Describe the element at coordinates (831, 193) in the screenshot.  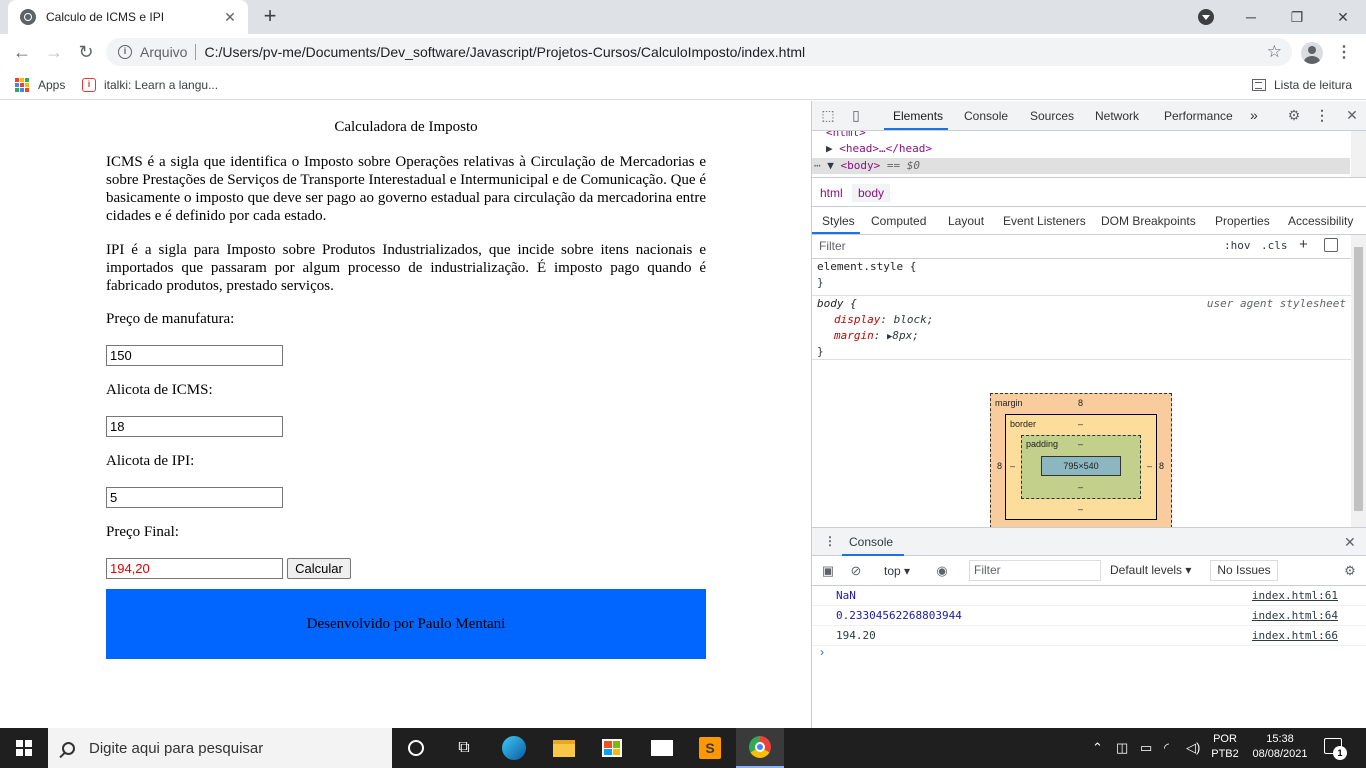
I see `breadcrumb-html: html` at that location.